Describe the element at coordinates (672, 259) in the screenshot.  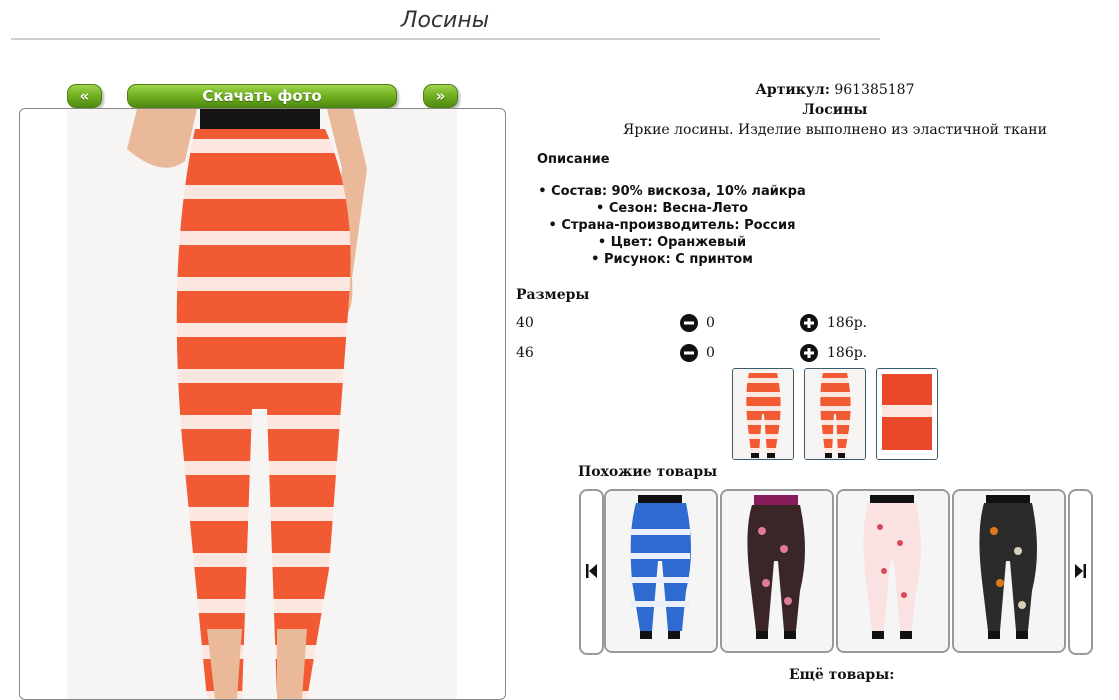
I see `property-item: • Рисунок: С принтом` at that location.